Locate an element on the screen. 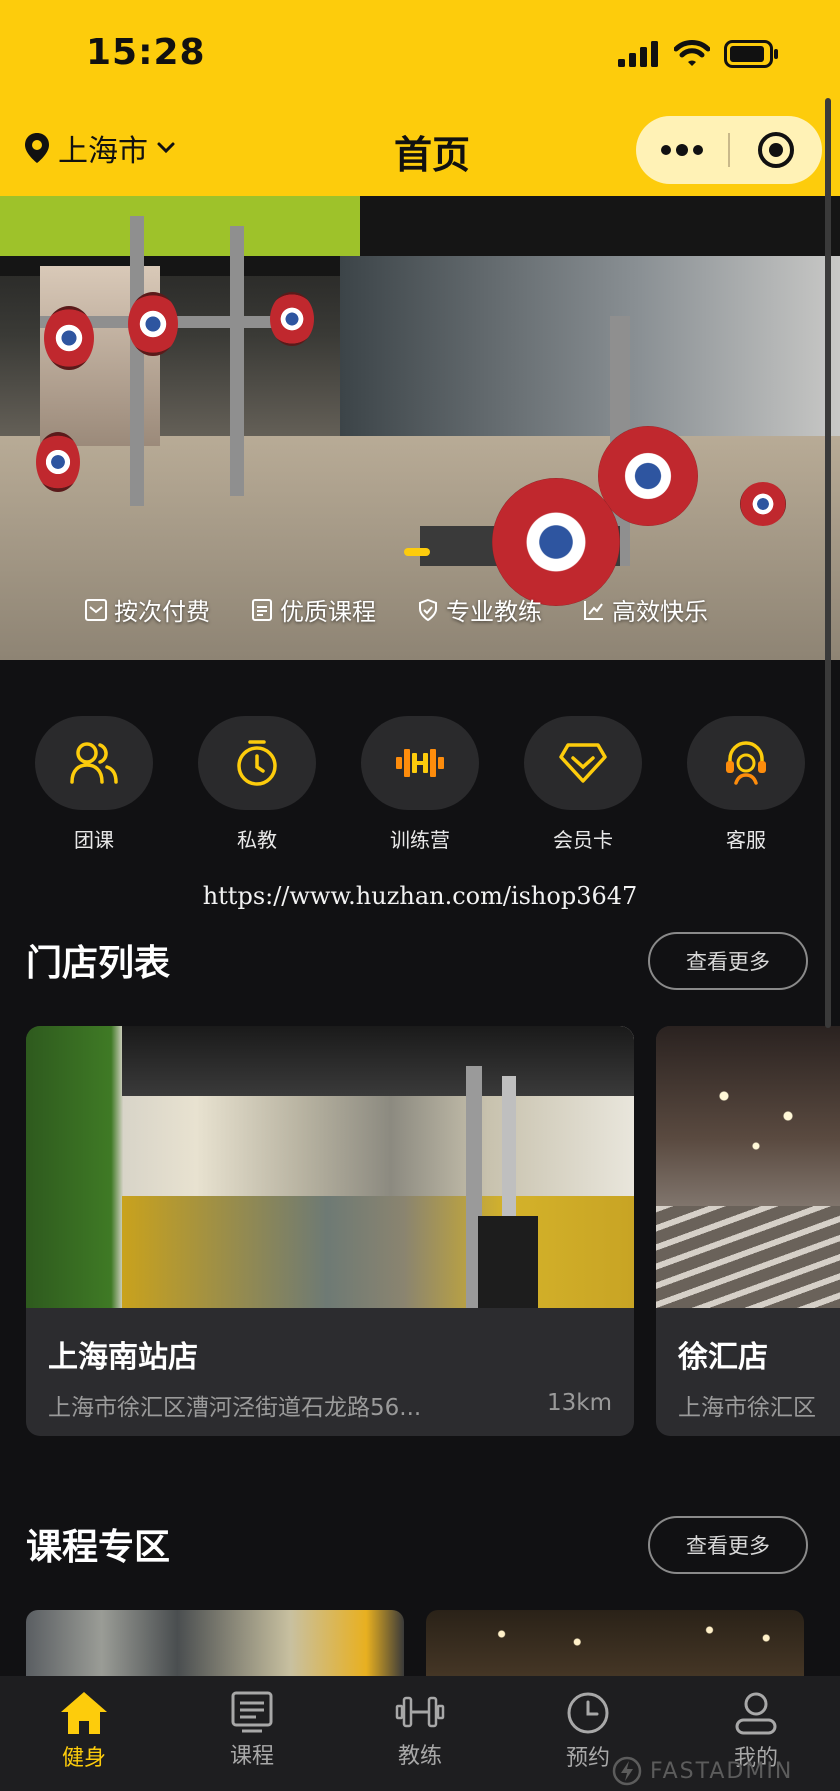  store-name: 上海南站店 is located at coordinates (123, 1357).